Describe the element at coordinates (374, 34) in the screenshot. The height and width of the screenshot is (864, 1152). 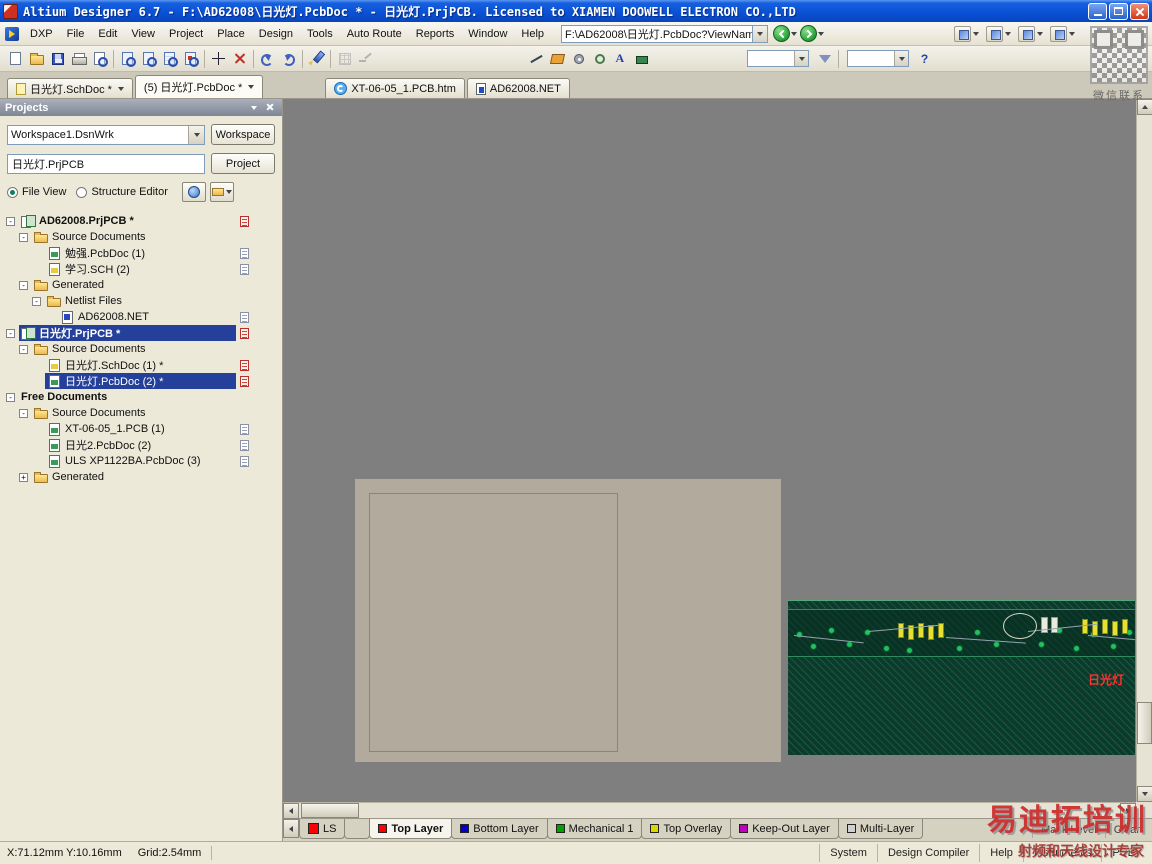
I see `menu-auto-route: Auto Route` at that location.